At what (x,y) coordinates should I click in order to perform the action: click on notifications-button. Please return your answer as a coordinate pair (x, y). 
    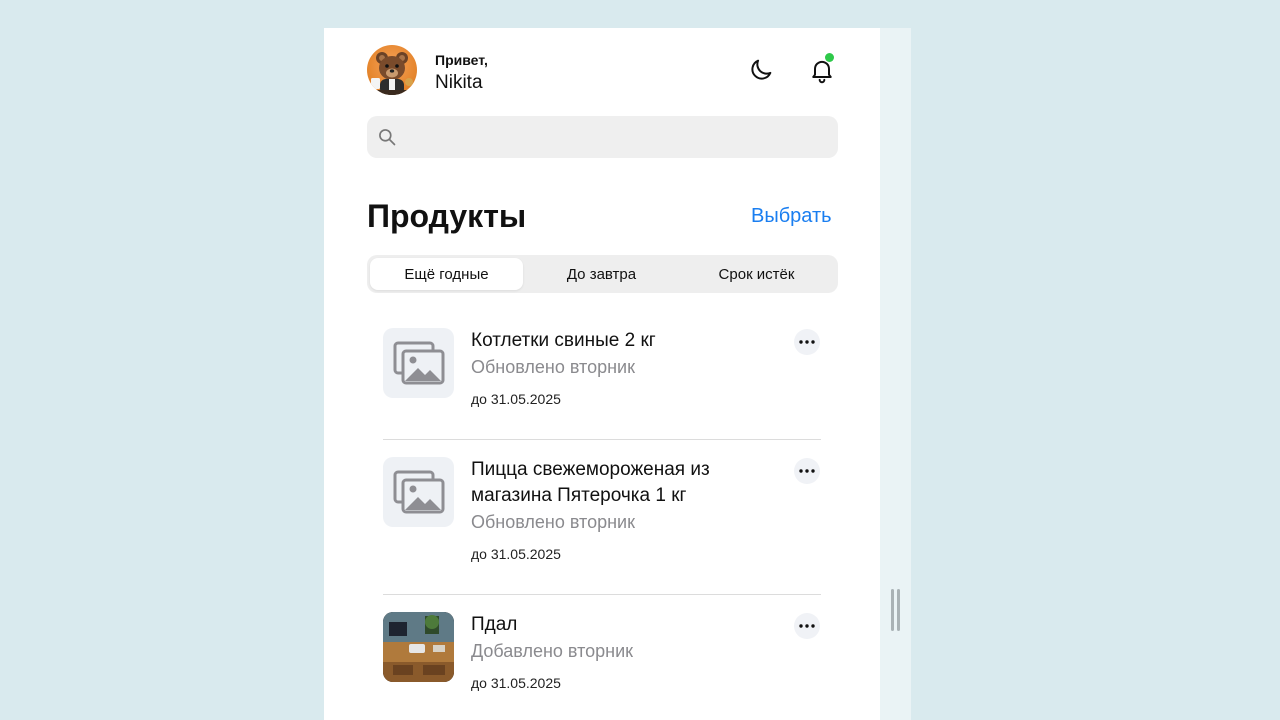
    Looking at the image, I should click on (822, 69).